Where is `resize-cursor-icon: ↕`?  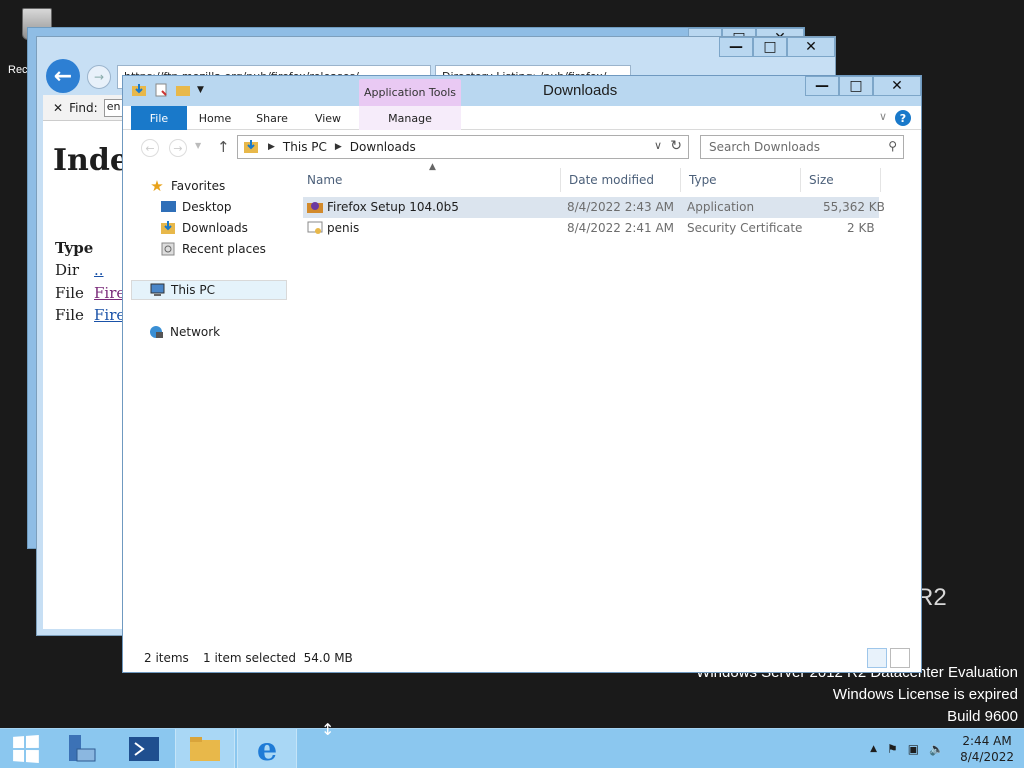 resize-cursor-icon: ↕ is located at coordinates (328, 729).